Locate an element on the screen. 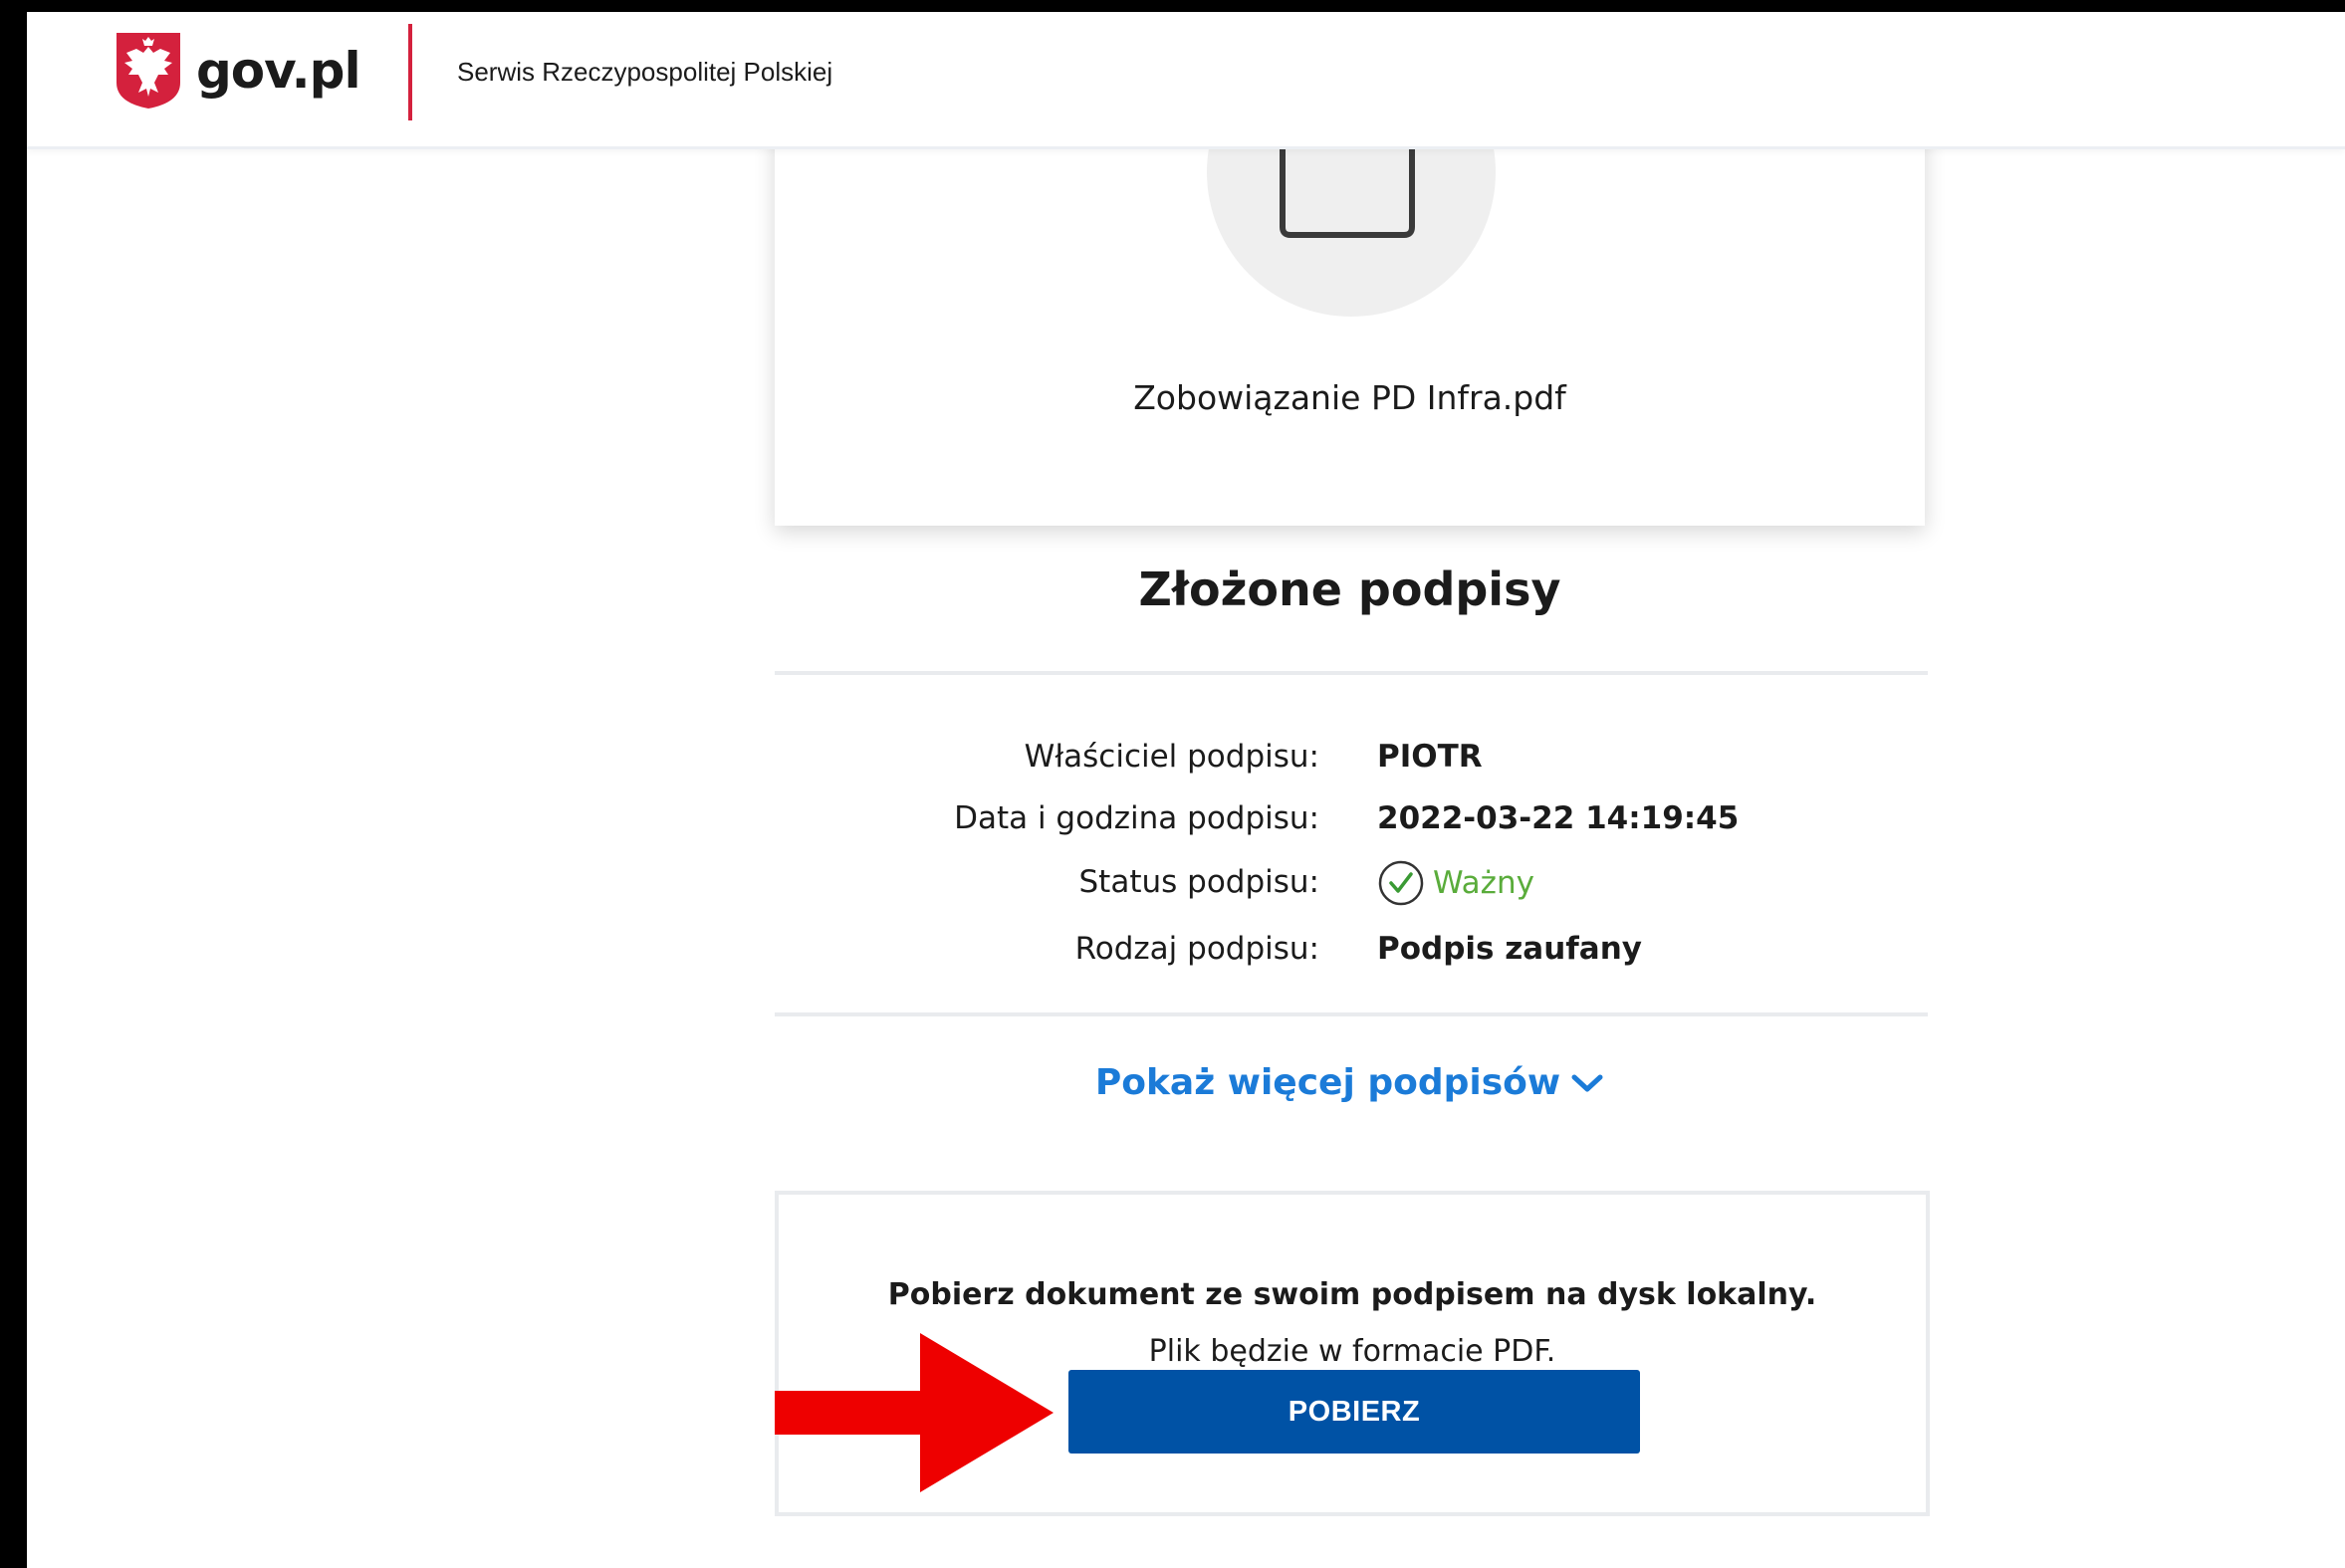  signature-date-label: Data i godzina podpisu: is located at coordinates (1137, 818).